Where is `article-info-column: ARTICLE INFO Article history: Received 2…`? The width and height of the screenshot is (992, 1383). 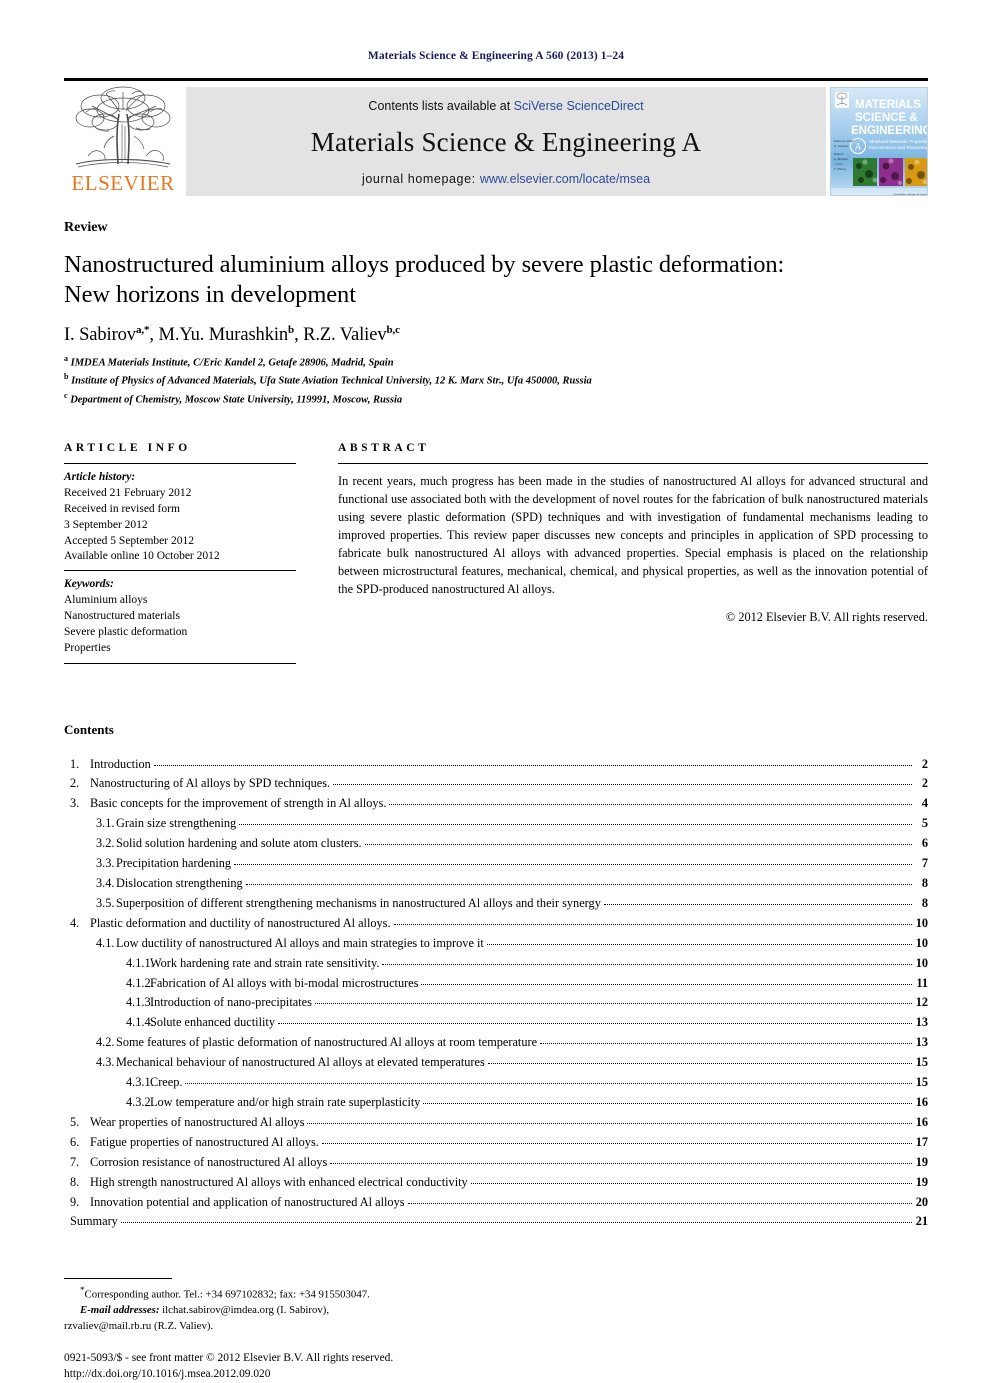
article-info-column: ARTICLE INFO Article history: Received 2… is located at coordinates (180, 553).